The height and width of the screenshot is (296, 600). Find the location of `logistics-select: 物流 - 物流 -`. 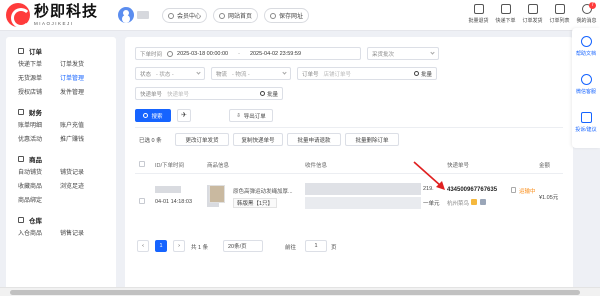

logistics-select: 物流 - 物流 - is located at coordinates (251, 73).